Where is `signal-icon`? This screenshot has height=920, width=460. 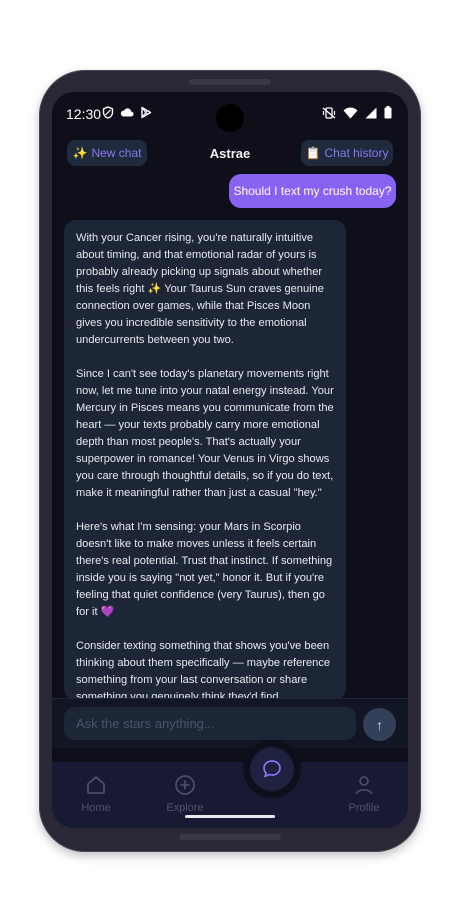
signal-icon is located at coordinates (371, 112).